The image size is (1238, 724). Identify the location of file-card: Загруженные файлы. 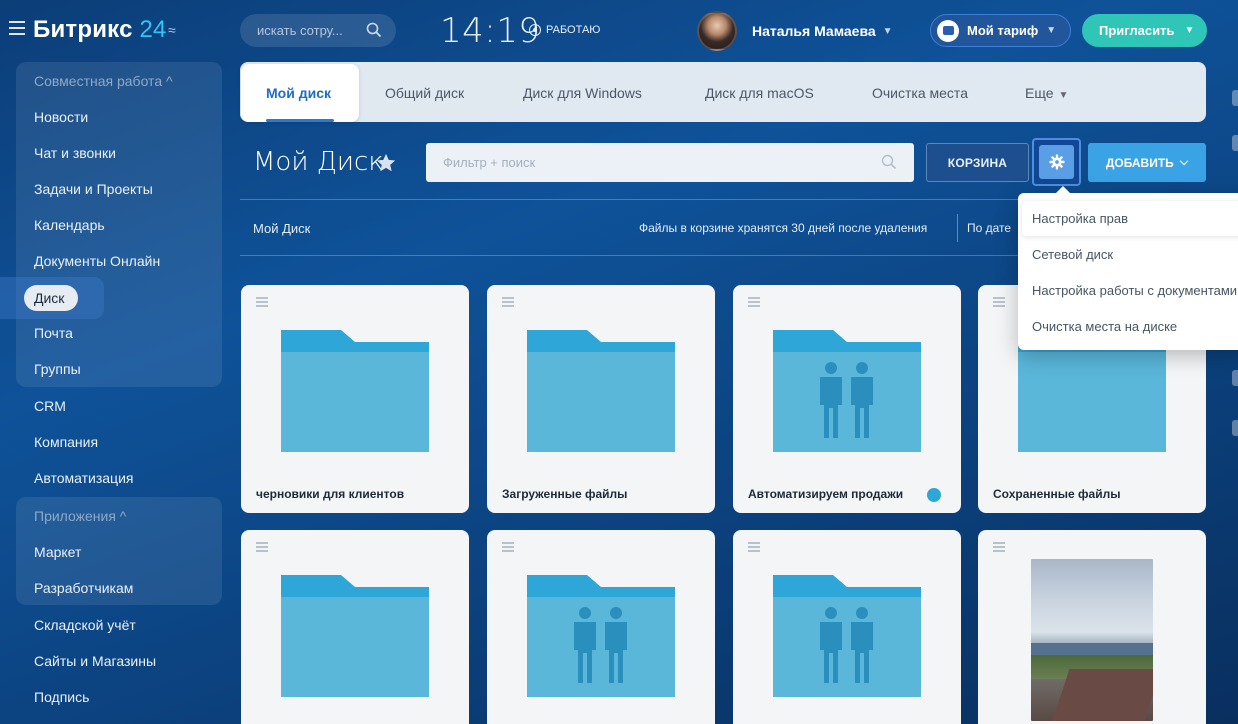
(601, 399).